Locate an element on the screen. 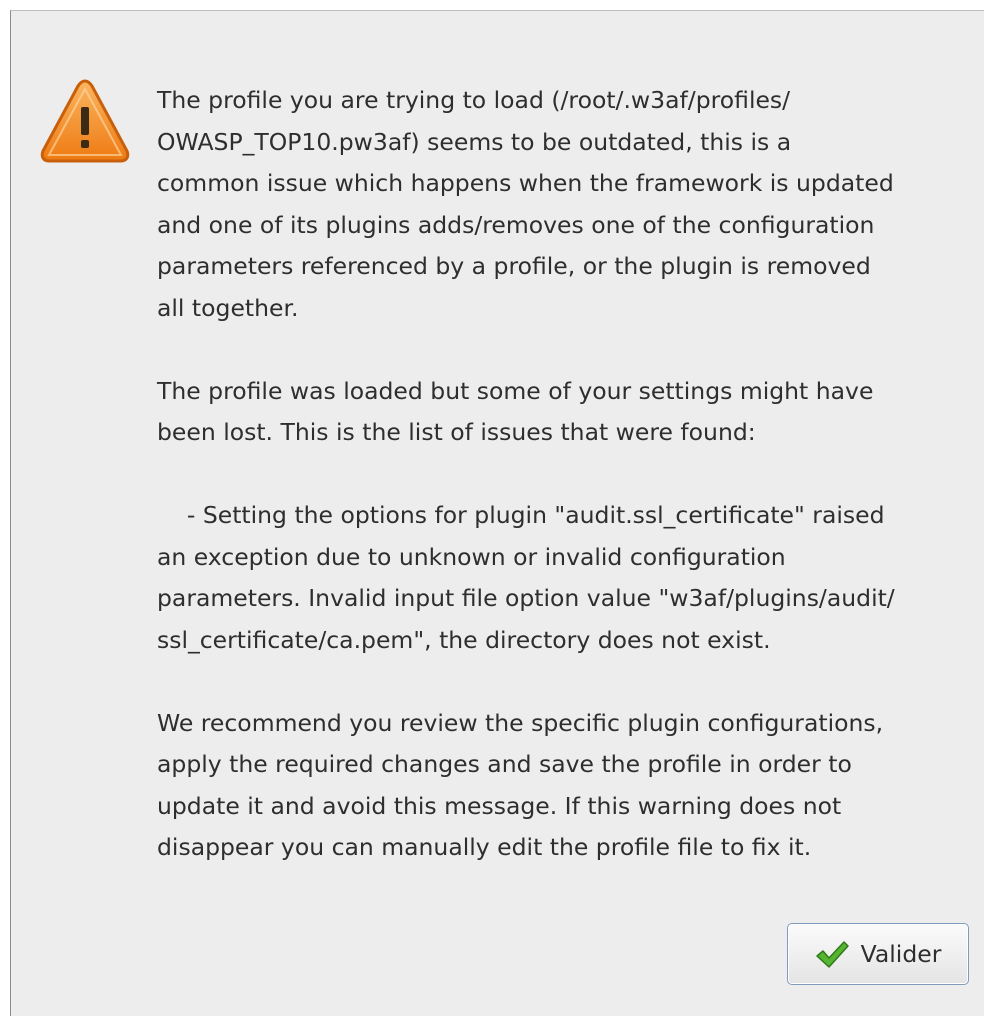 The height and width of the screenshot is (1016, 984). valider-button-label: Valider is located at coordinates (901, 954).